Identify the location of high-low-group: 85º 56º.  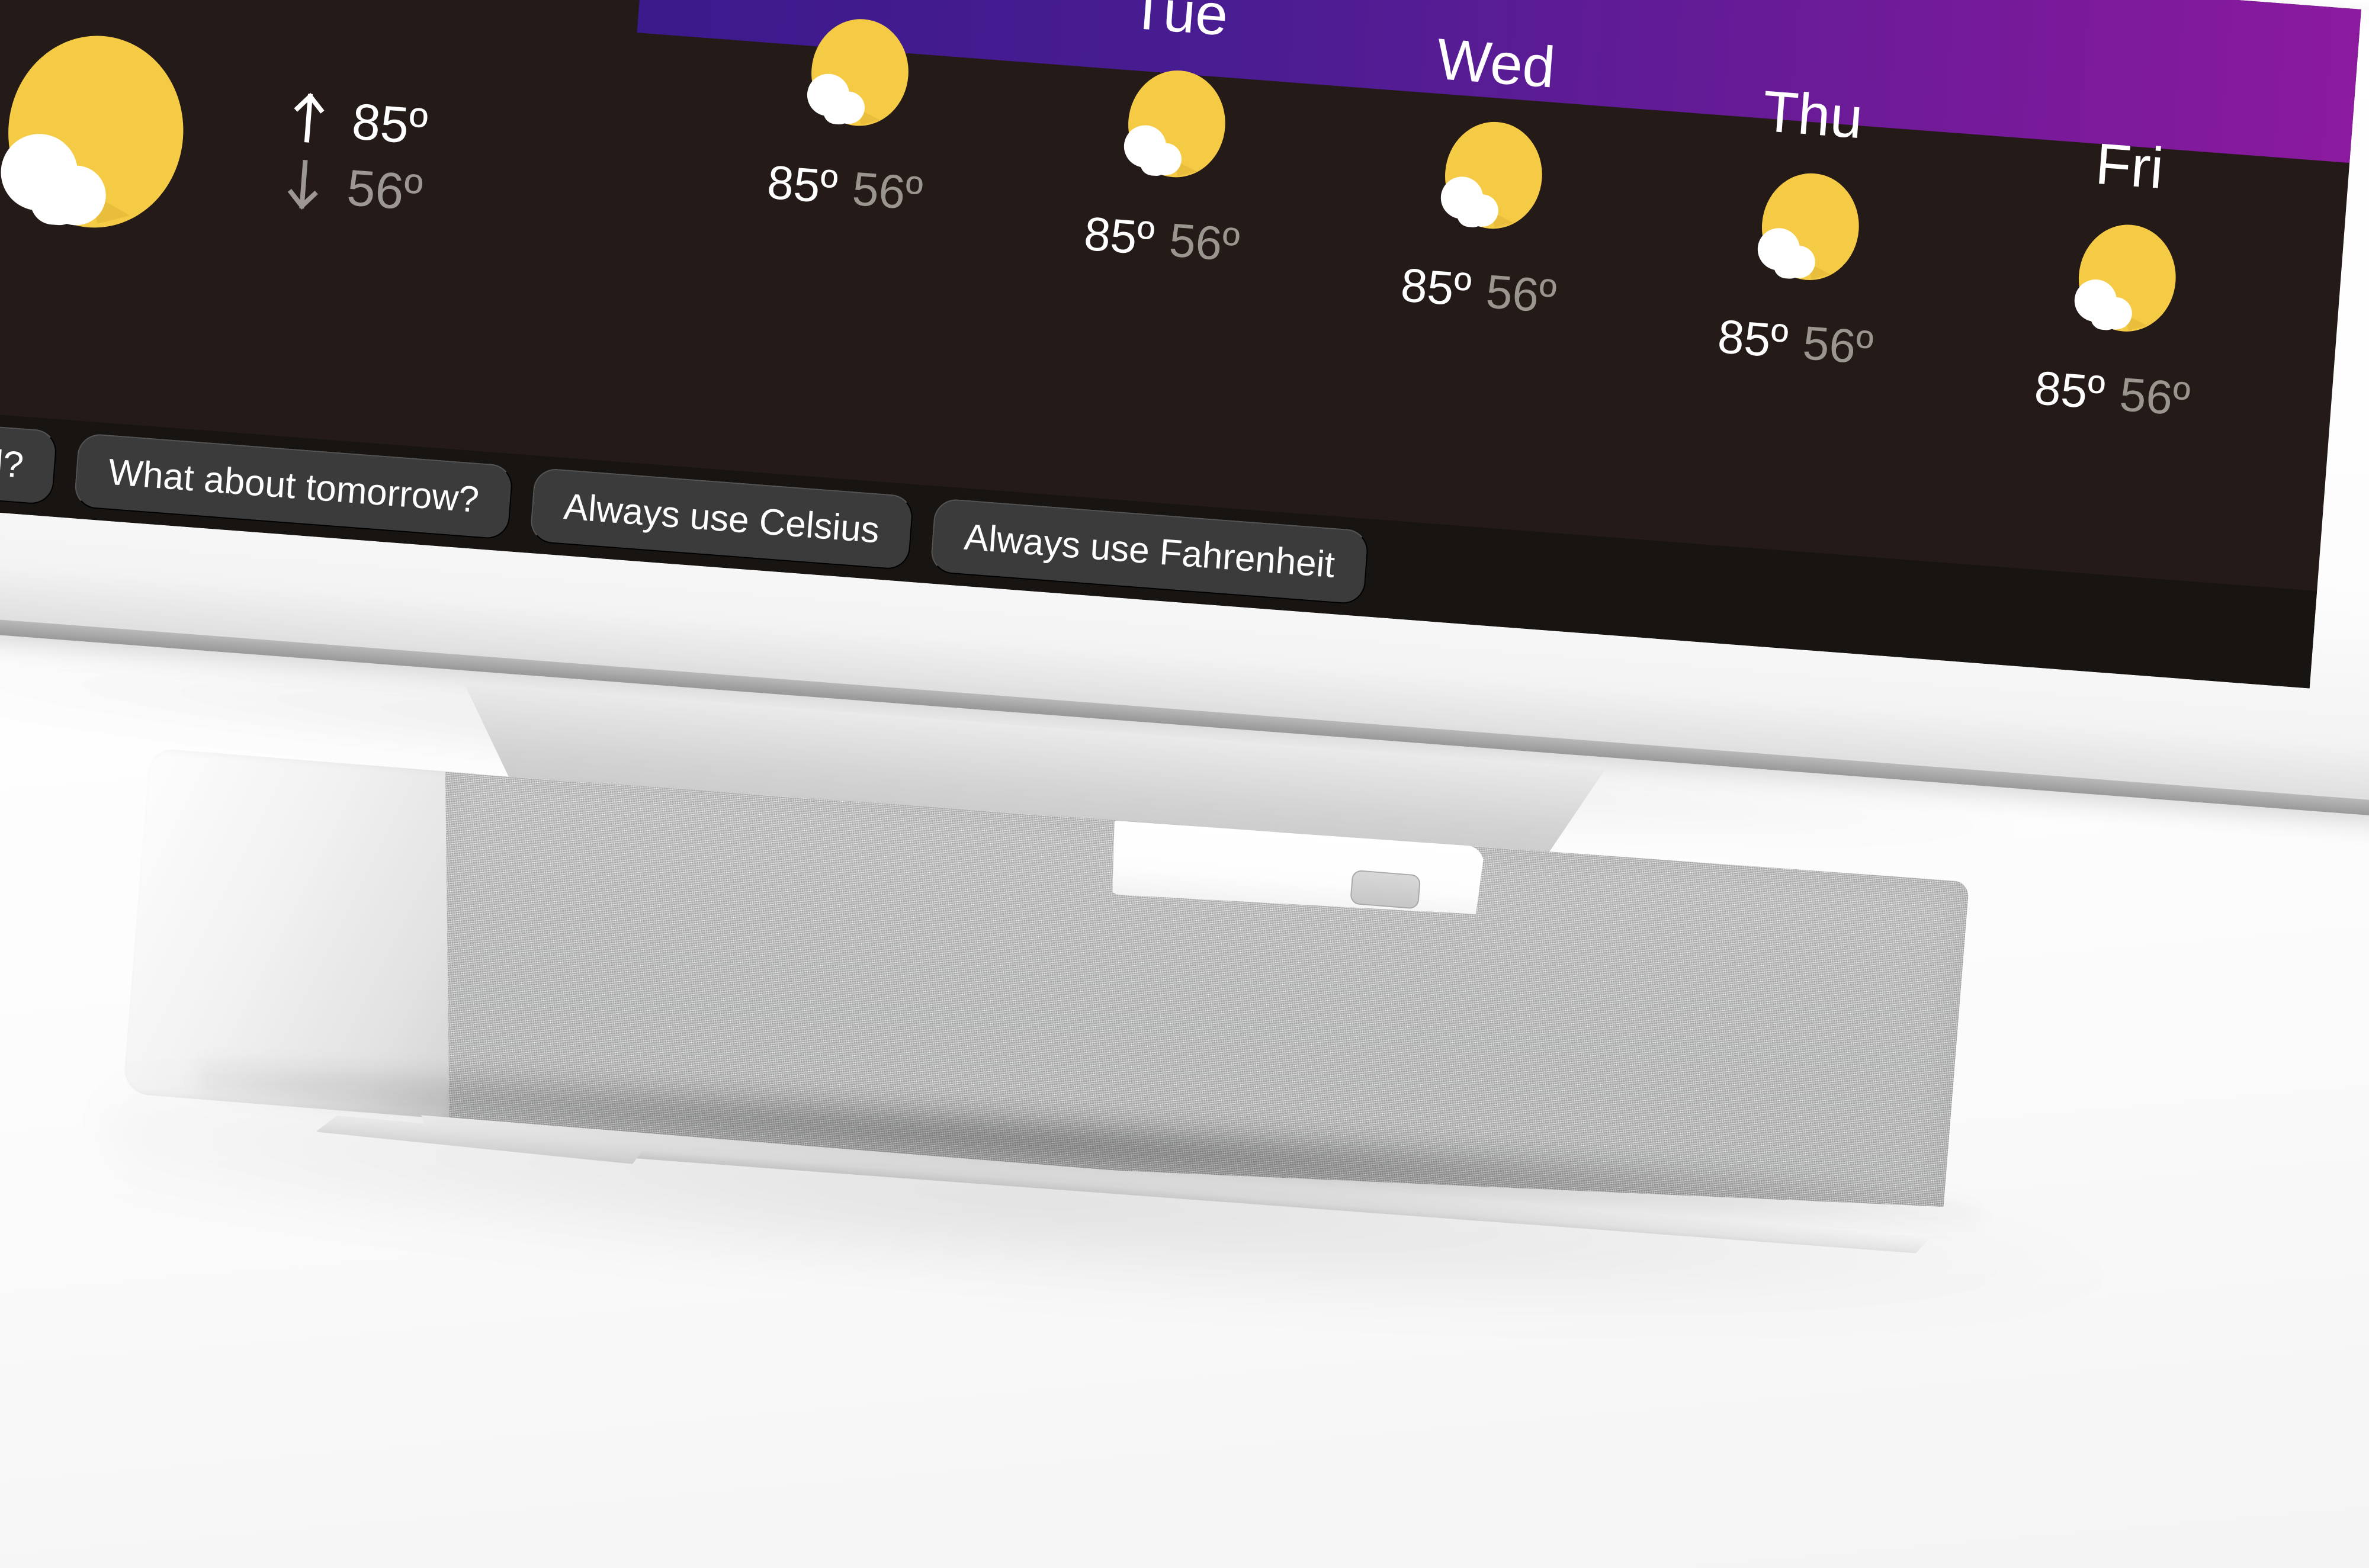
(425, 160).